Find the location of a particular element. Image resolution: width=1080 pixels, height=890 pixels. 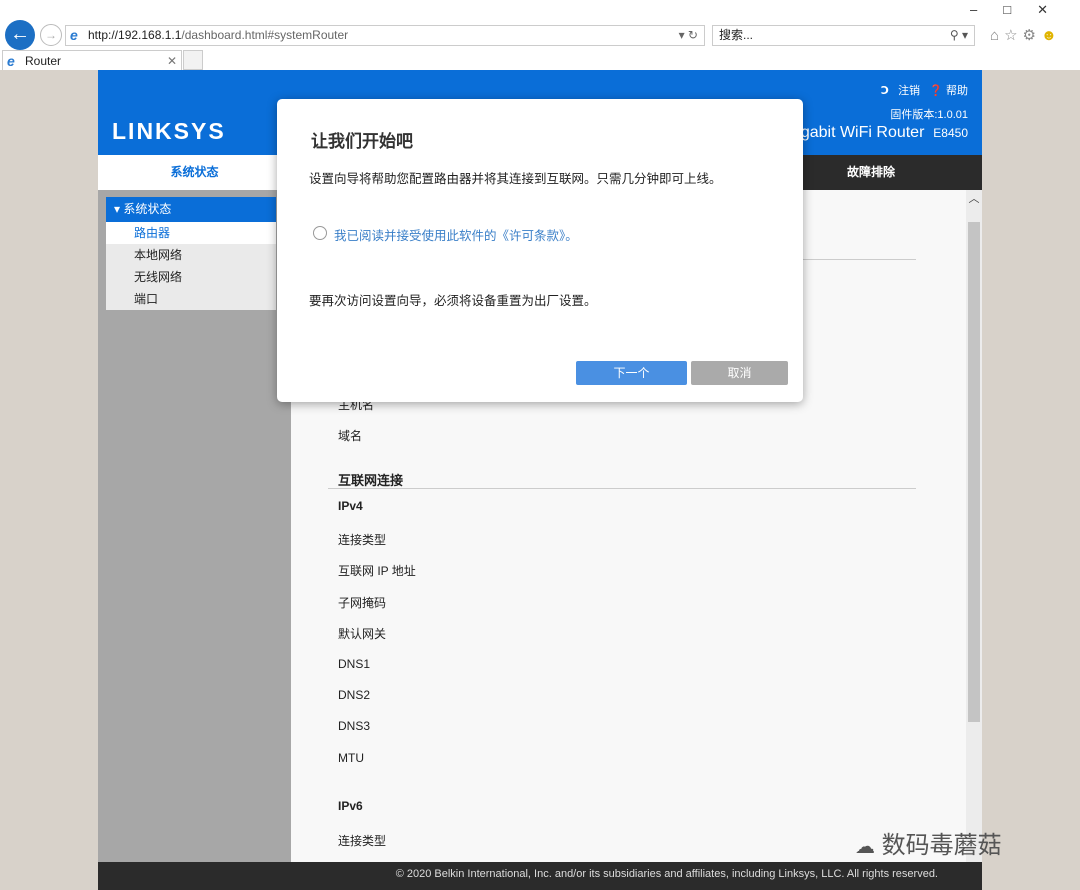

sidebar: ▾ 系统状态 路由器 本地网络 无线网络 端口 is located at coordinates (194, 526).